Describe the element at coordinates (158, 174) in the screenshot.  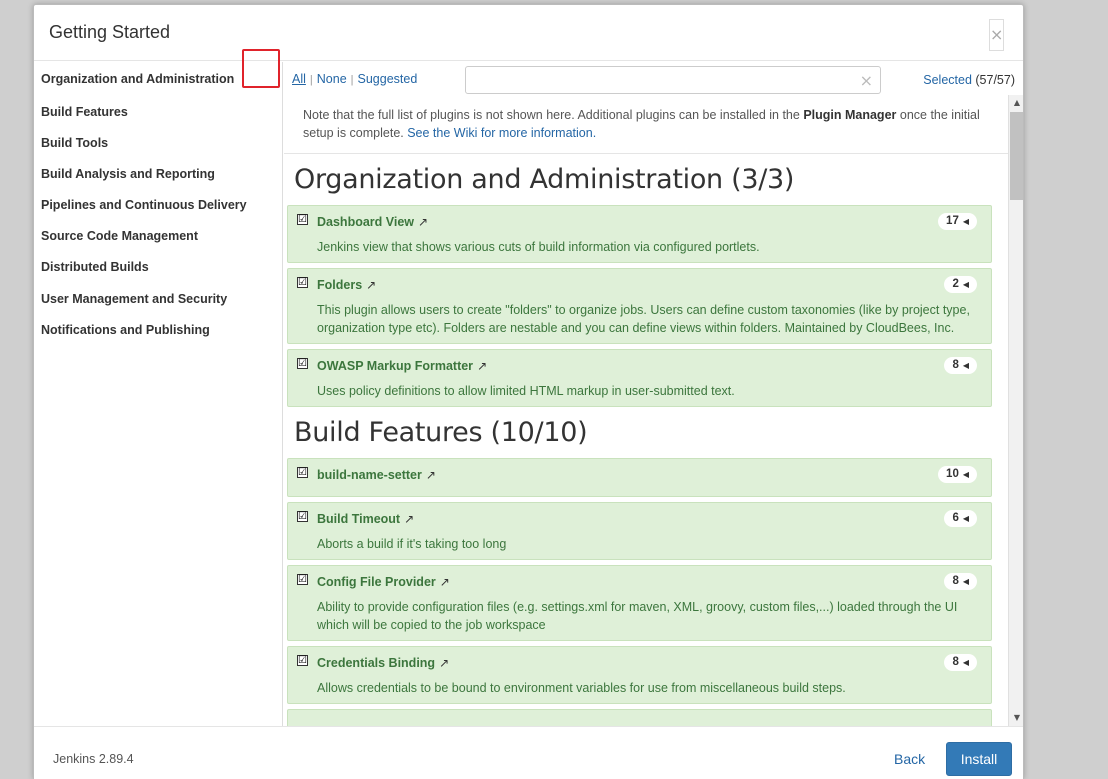
I see `sidebar-item-build-analysis-and-reporting: Build Analysis and Reporting` at that location.